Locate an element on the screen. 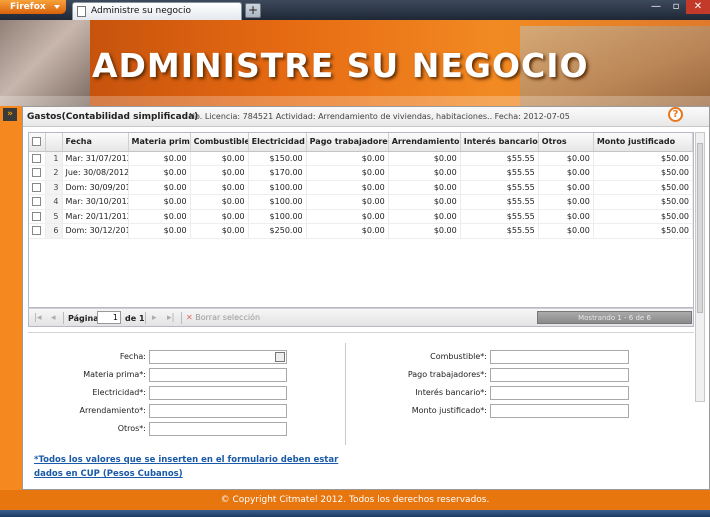 The image size is (710, 517). electricity-input is located at coordinates (218, 393).